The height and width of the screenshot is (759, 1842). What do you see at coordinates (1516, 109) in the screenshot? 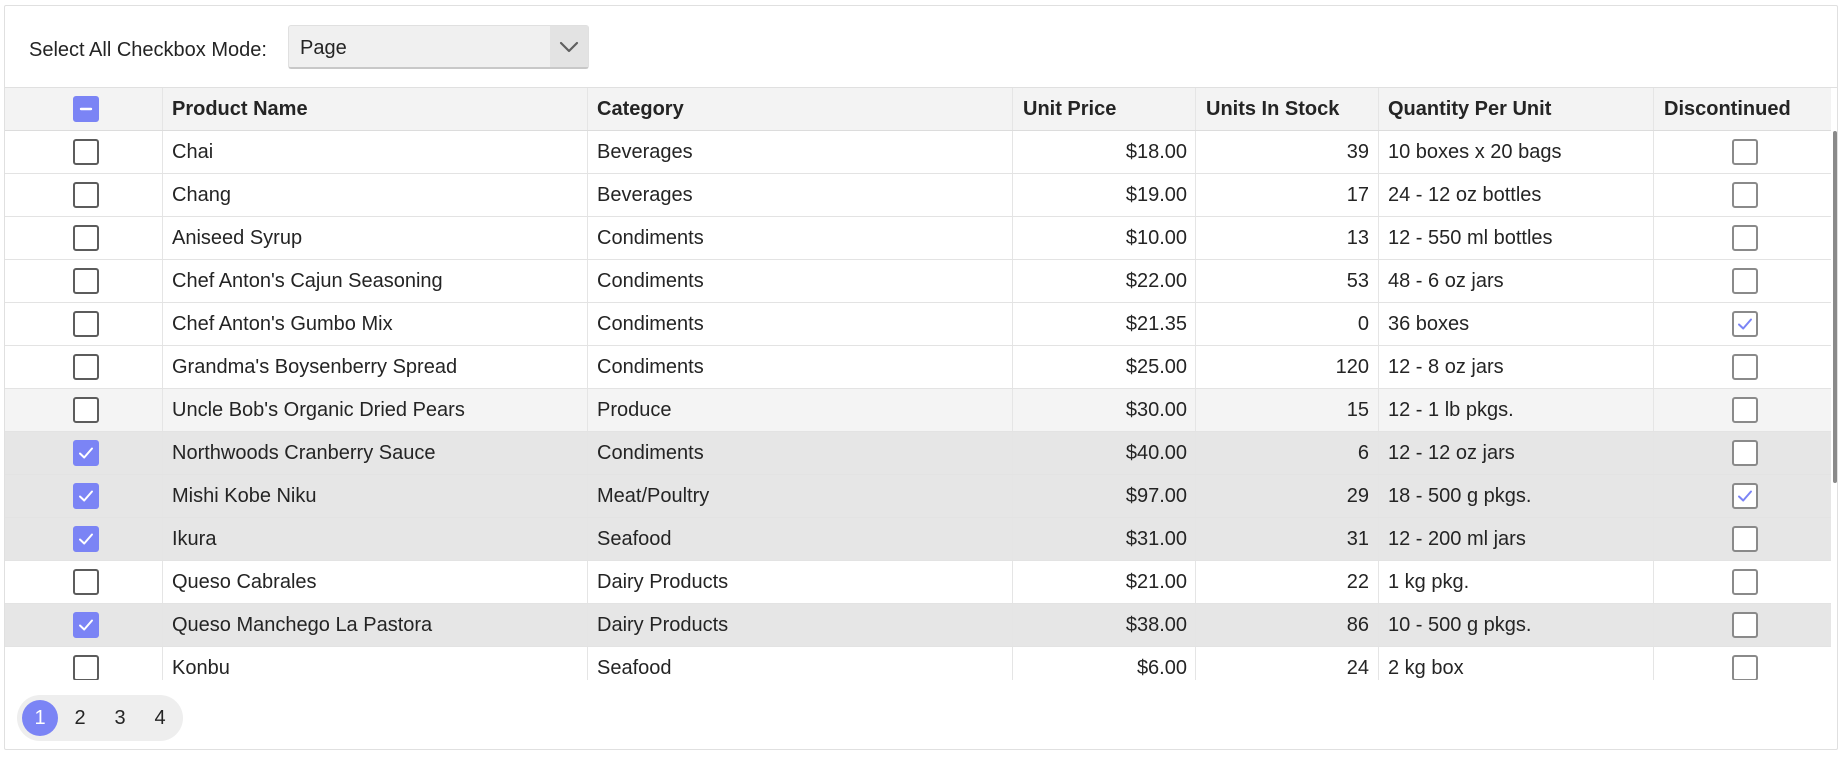
I see `header-quantity-per-unit: Quantity Per Unit` at bounding box center [1516, 109].